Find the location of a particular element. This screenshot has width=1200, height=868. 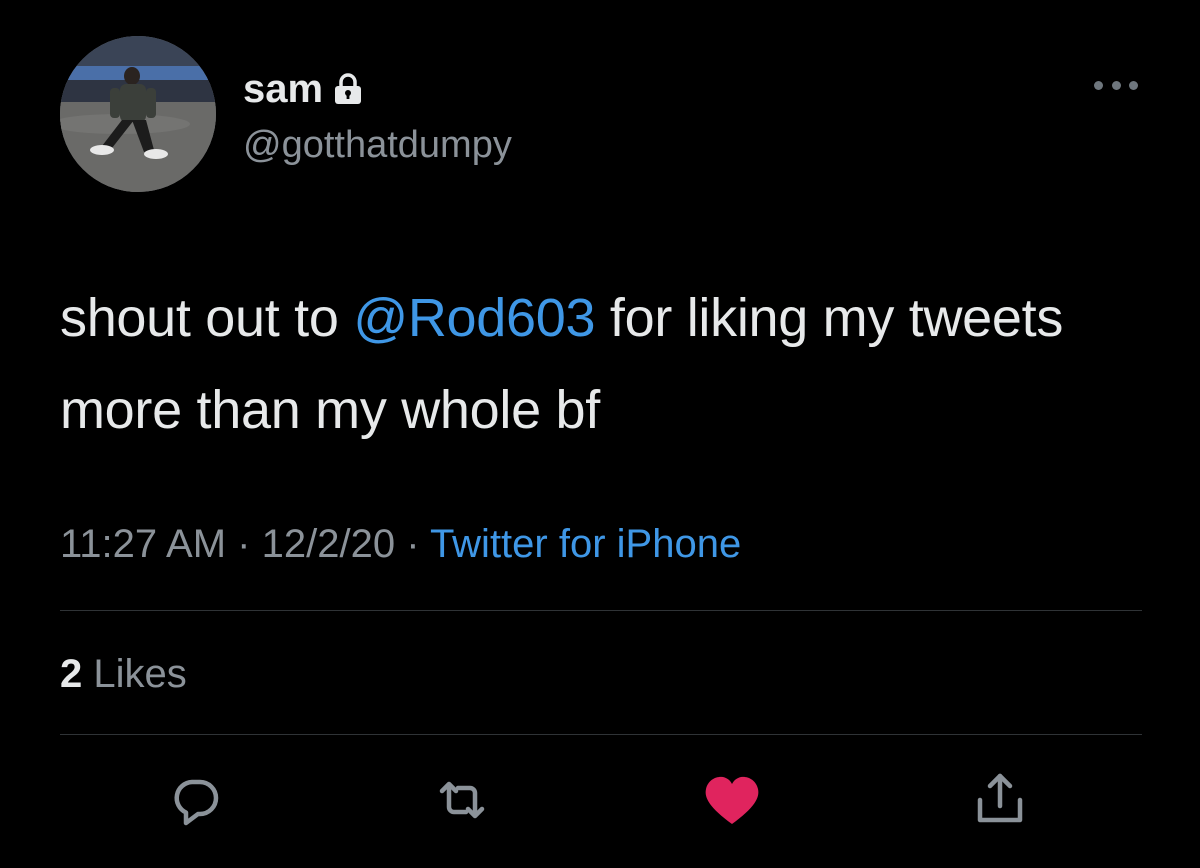

lock-icon is located at coordinates (348, 88).